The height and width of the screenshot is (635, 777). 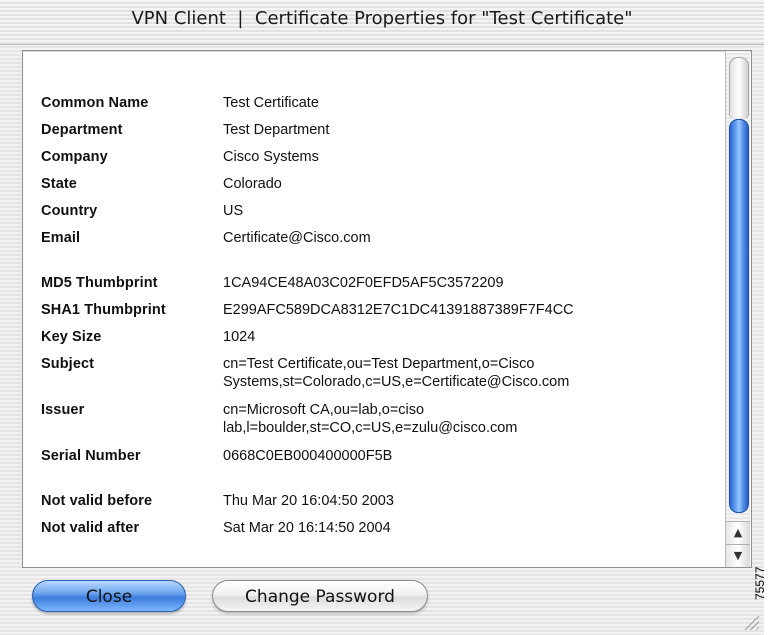 What do you see at coordinates (59, 184) in the screenshot?
I see `field-label: State` at bounding box center [59, 184].